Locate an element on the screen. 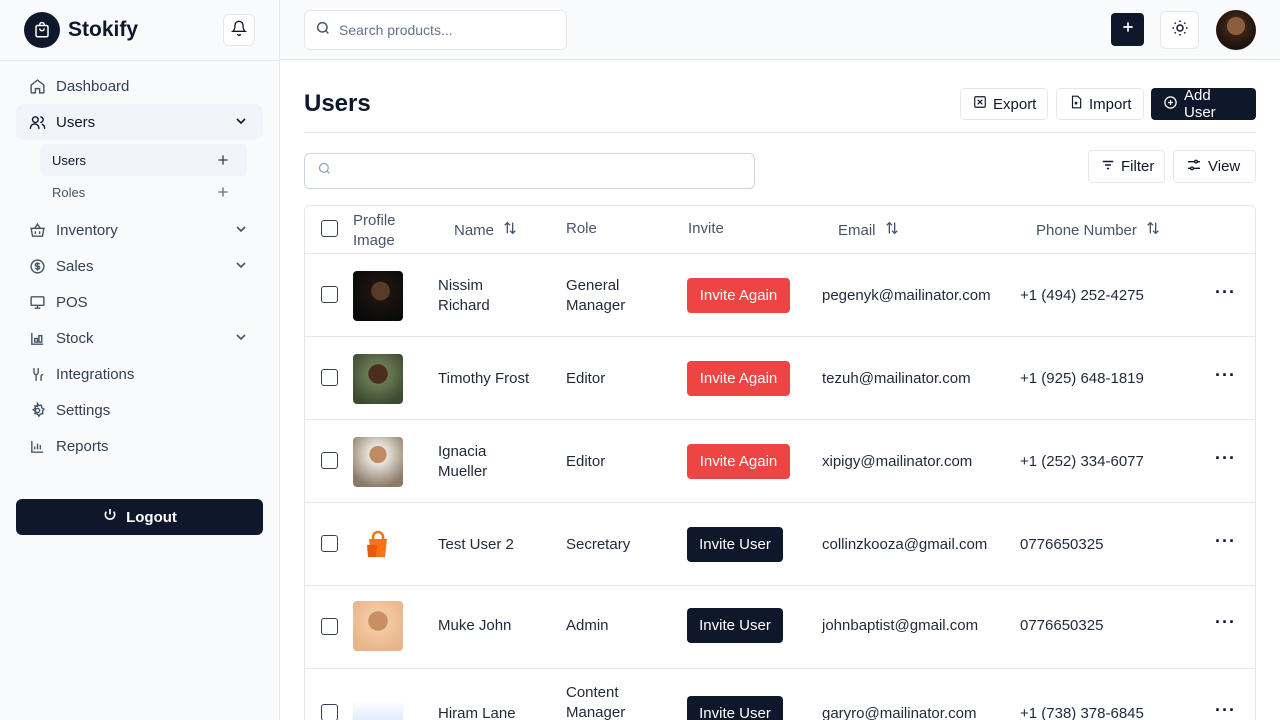 The image size is (1280, 720). user-phone: +1 (925) 648-1819 is located at coordinates (1082, 378).